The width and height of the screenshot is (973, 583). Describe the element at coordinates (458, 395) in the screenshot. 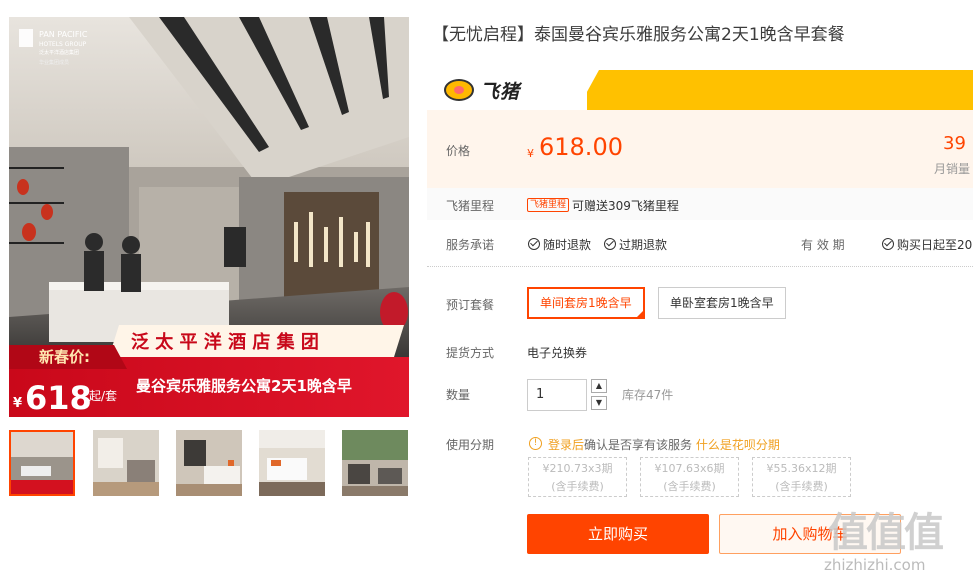

I see `quantity-label: 数量` at that location.